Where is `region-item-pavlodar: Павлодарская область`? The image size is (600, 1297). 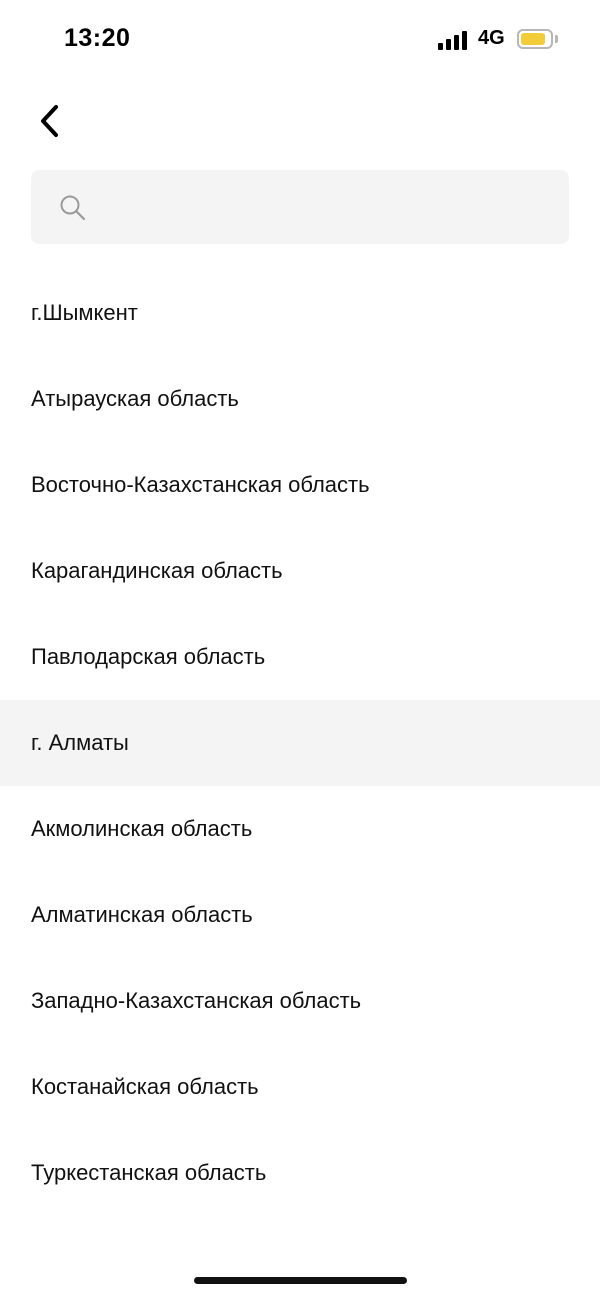
region-item-pavlodar: Павлодарская область is located at coordinates (300, 657).